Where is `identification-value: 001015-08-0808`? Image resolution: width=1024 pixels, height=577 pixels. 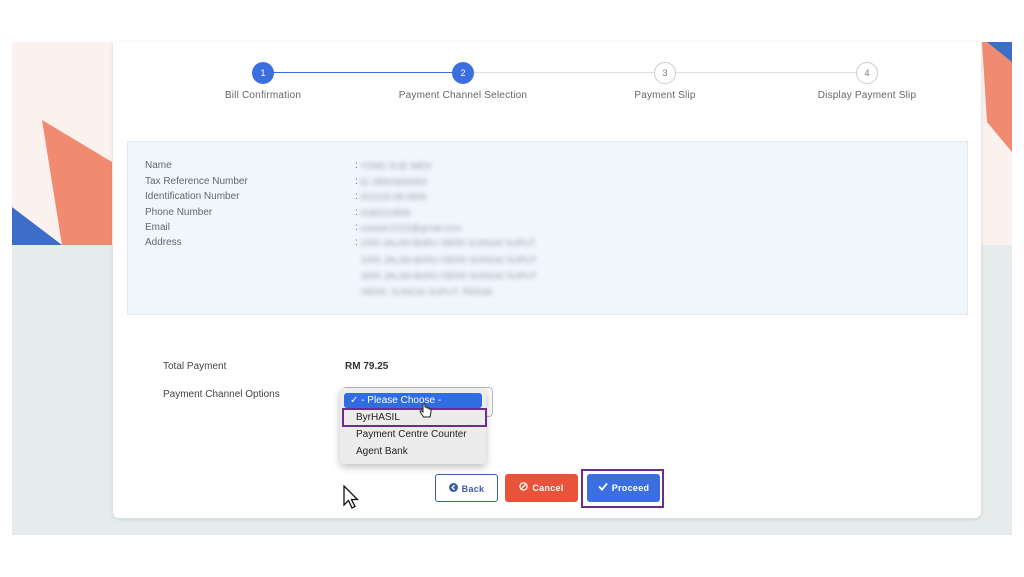 identification-value: 001015-08-0808 is located at coordinates (393, 197).